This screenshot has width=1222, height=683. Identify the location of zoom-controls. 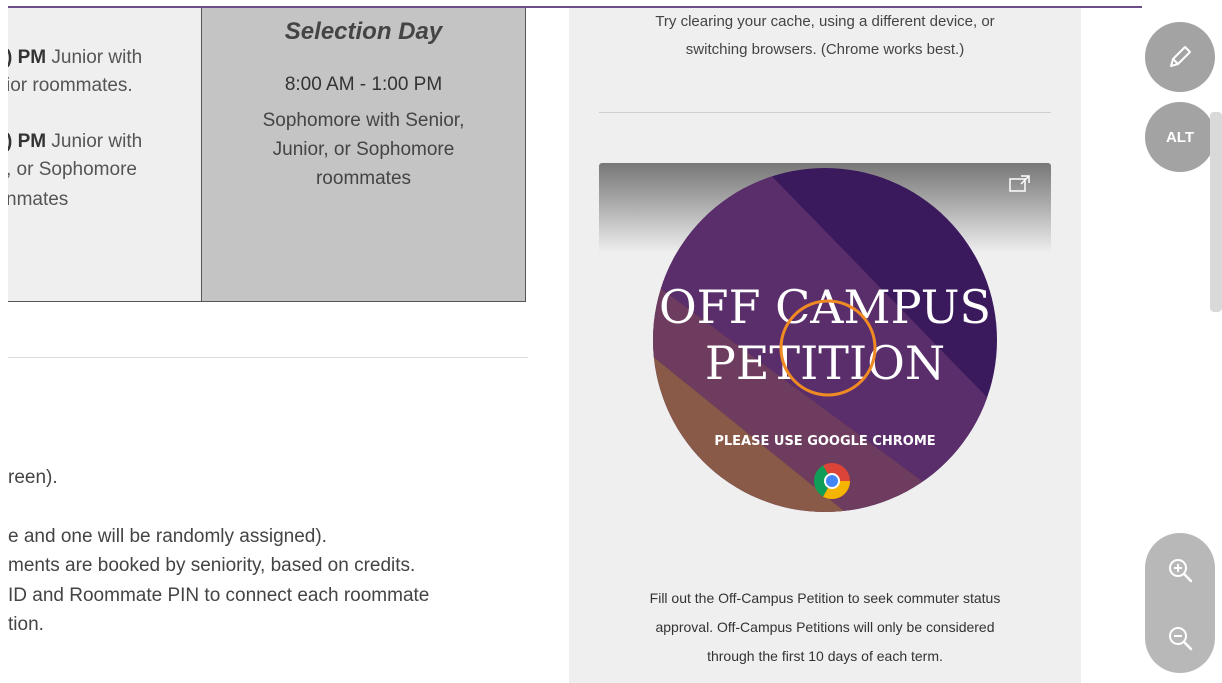
(1180, 603).